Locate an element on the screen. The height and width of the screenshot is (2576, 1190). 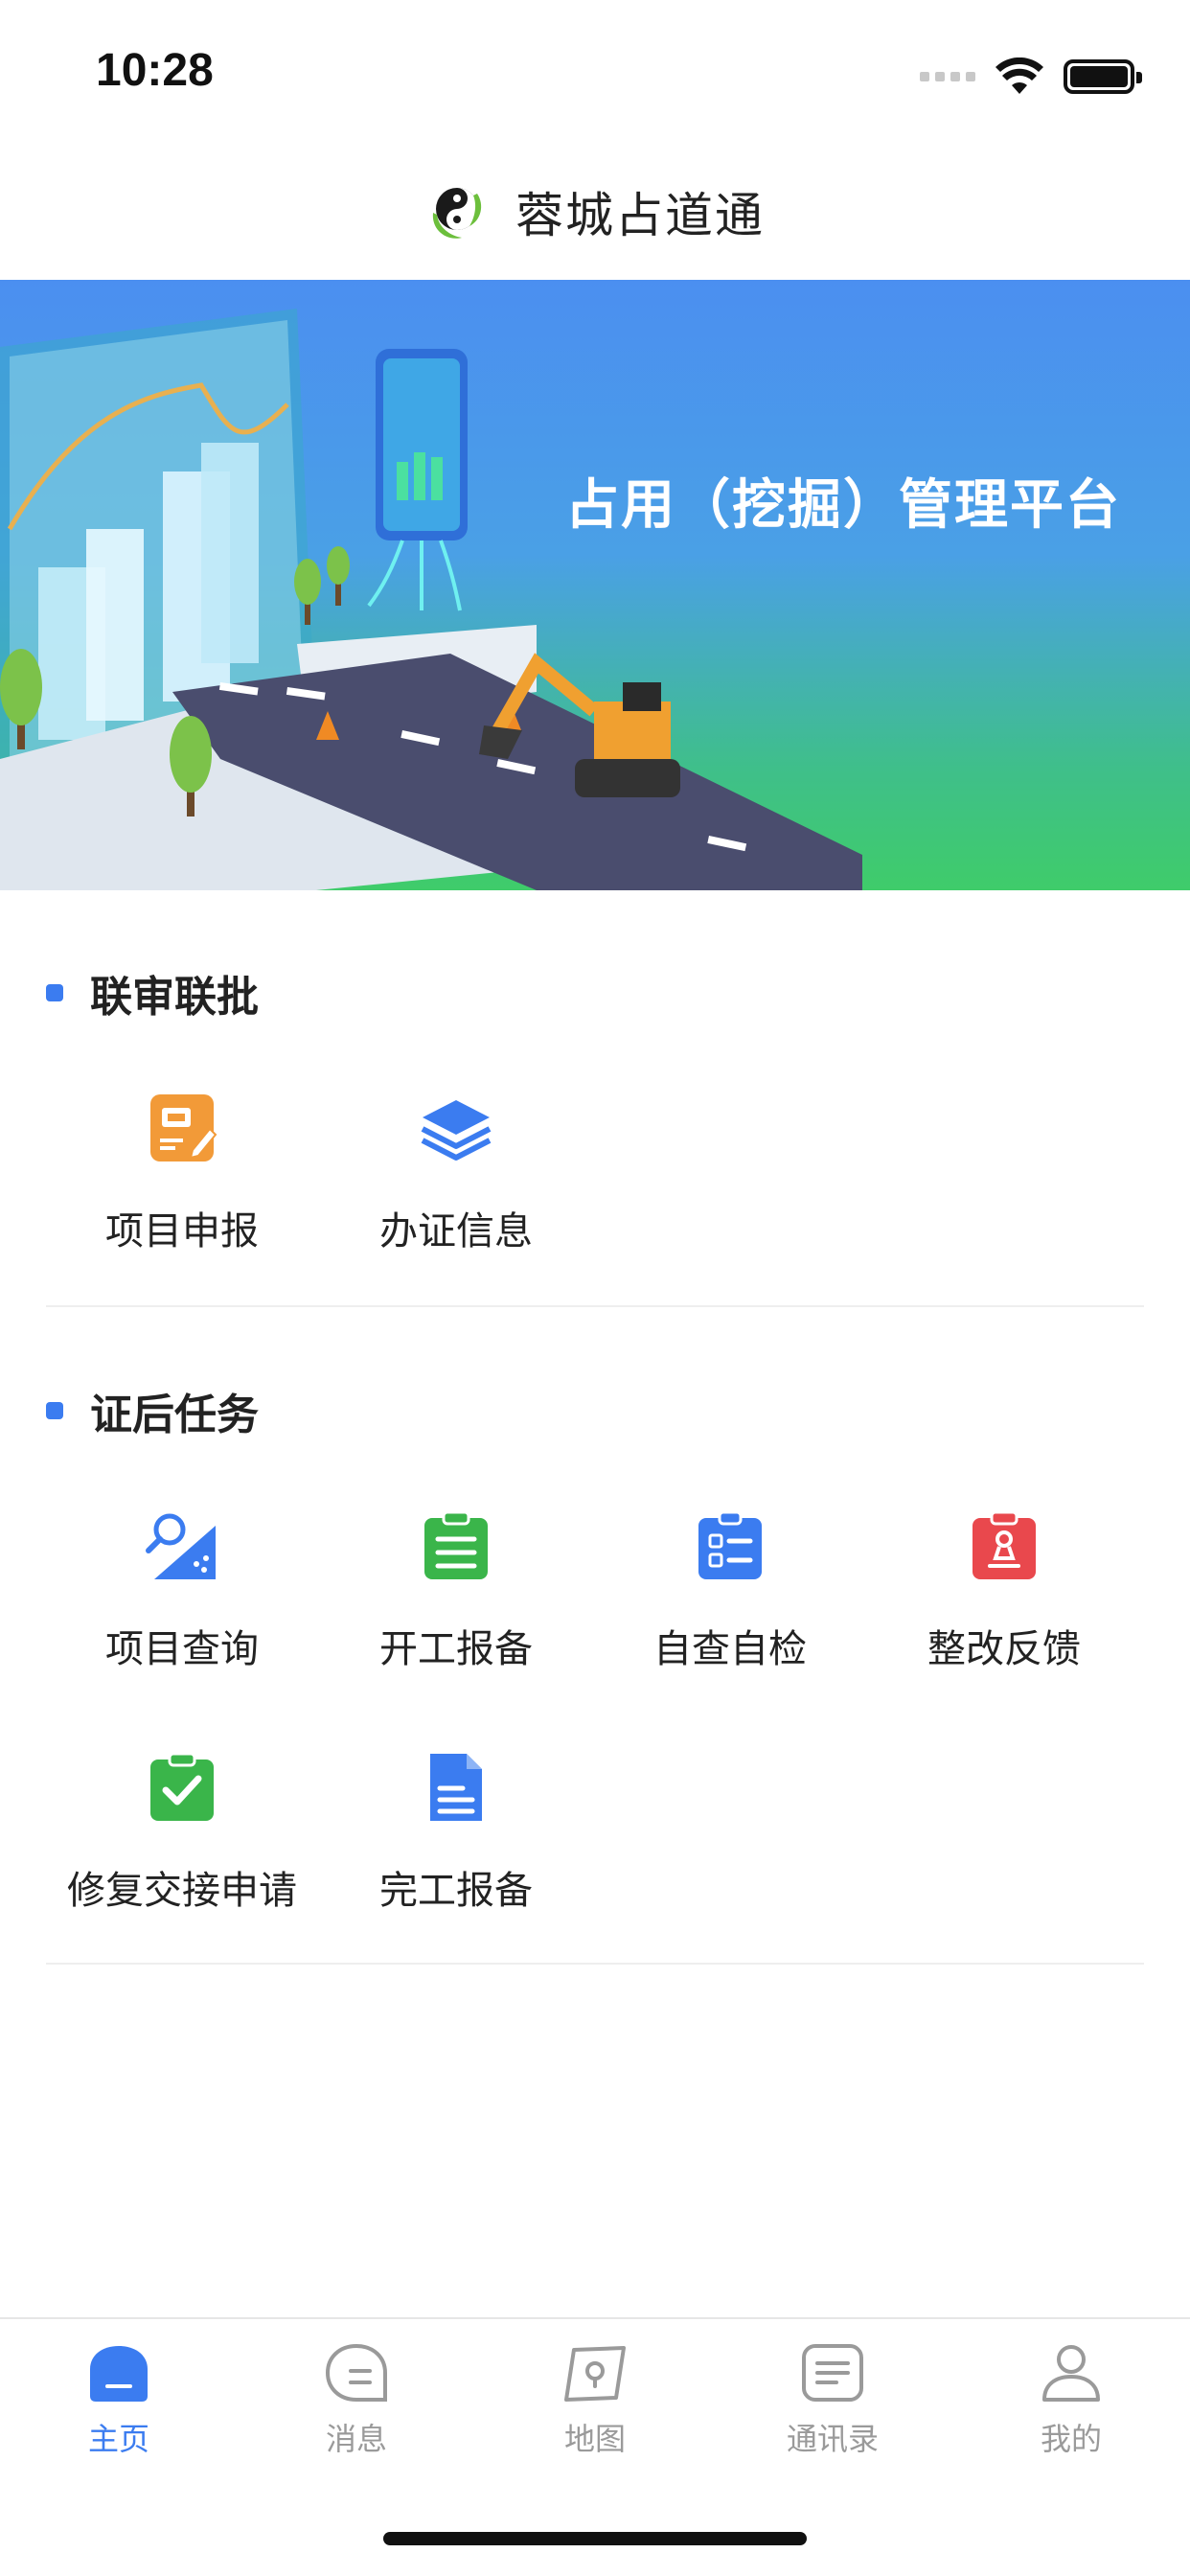
grid-label: 开工报备 is located at coordinates (456, 1649).